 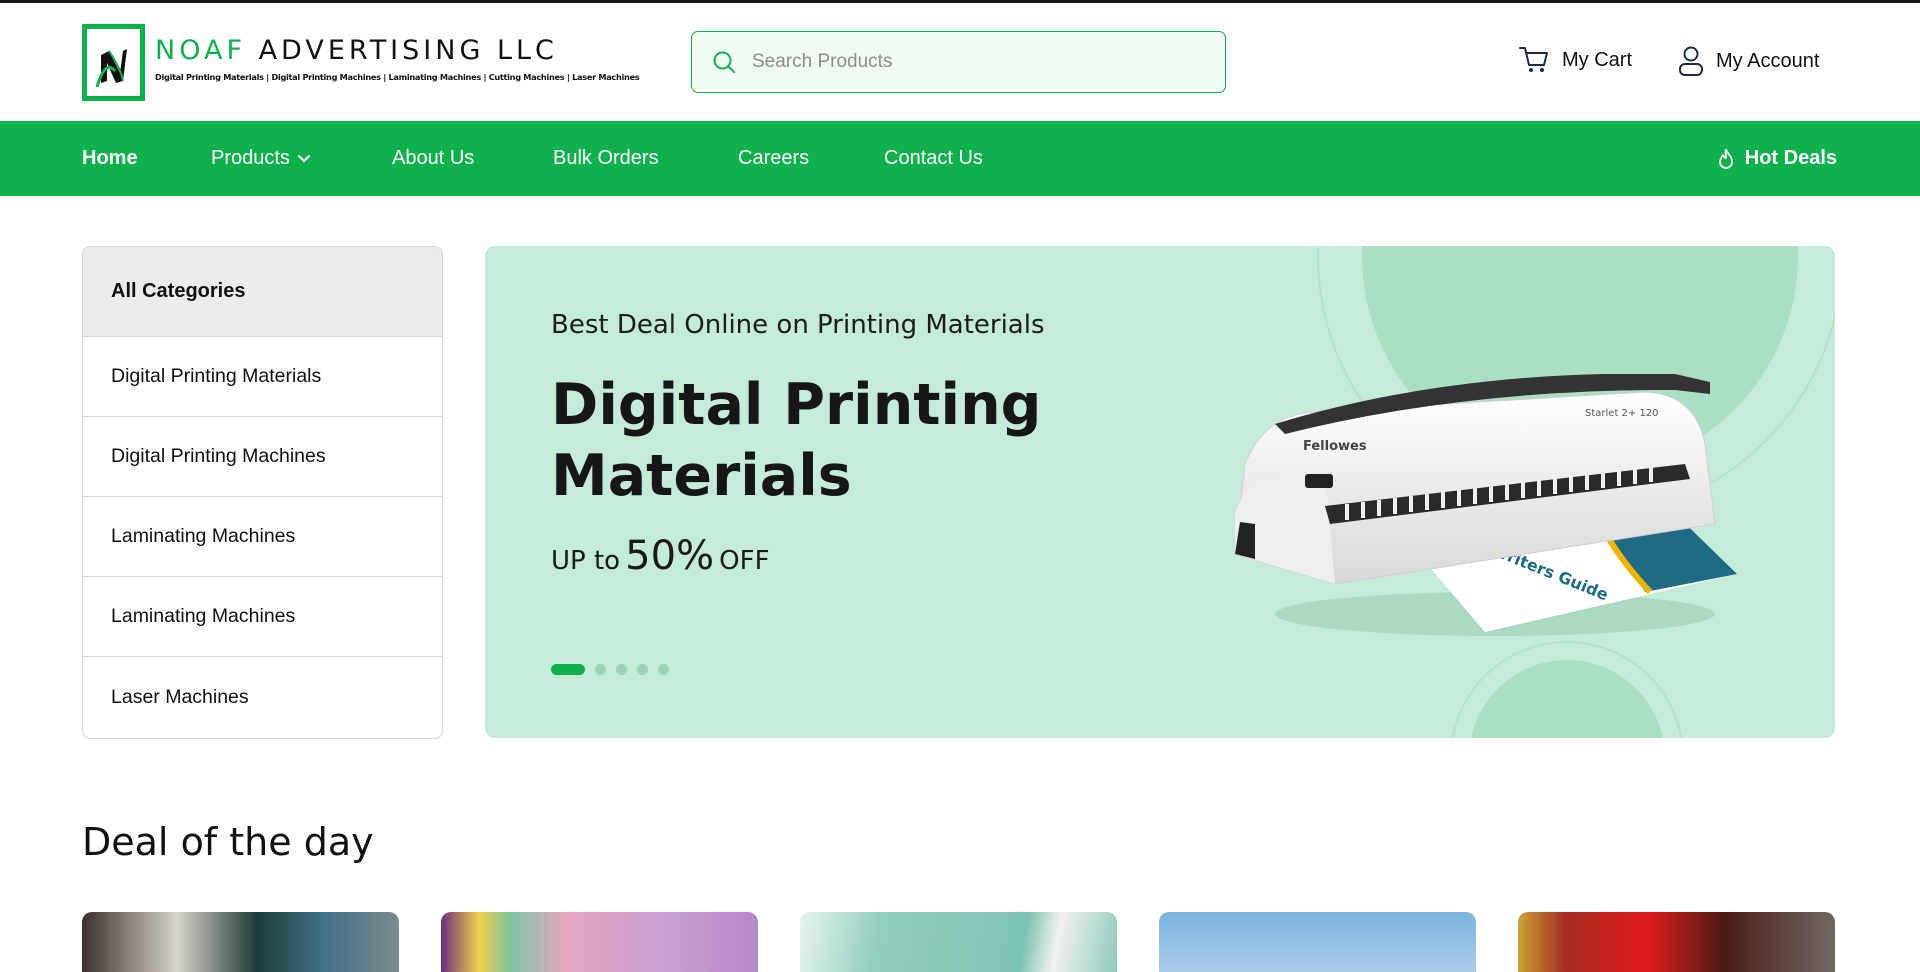 I want to click on hot-deals-label: Hot Deals, so click(x=1790, y=158).